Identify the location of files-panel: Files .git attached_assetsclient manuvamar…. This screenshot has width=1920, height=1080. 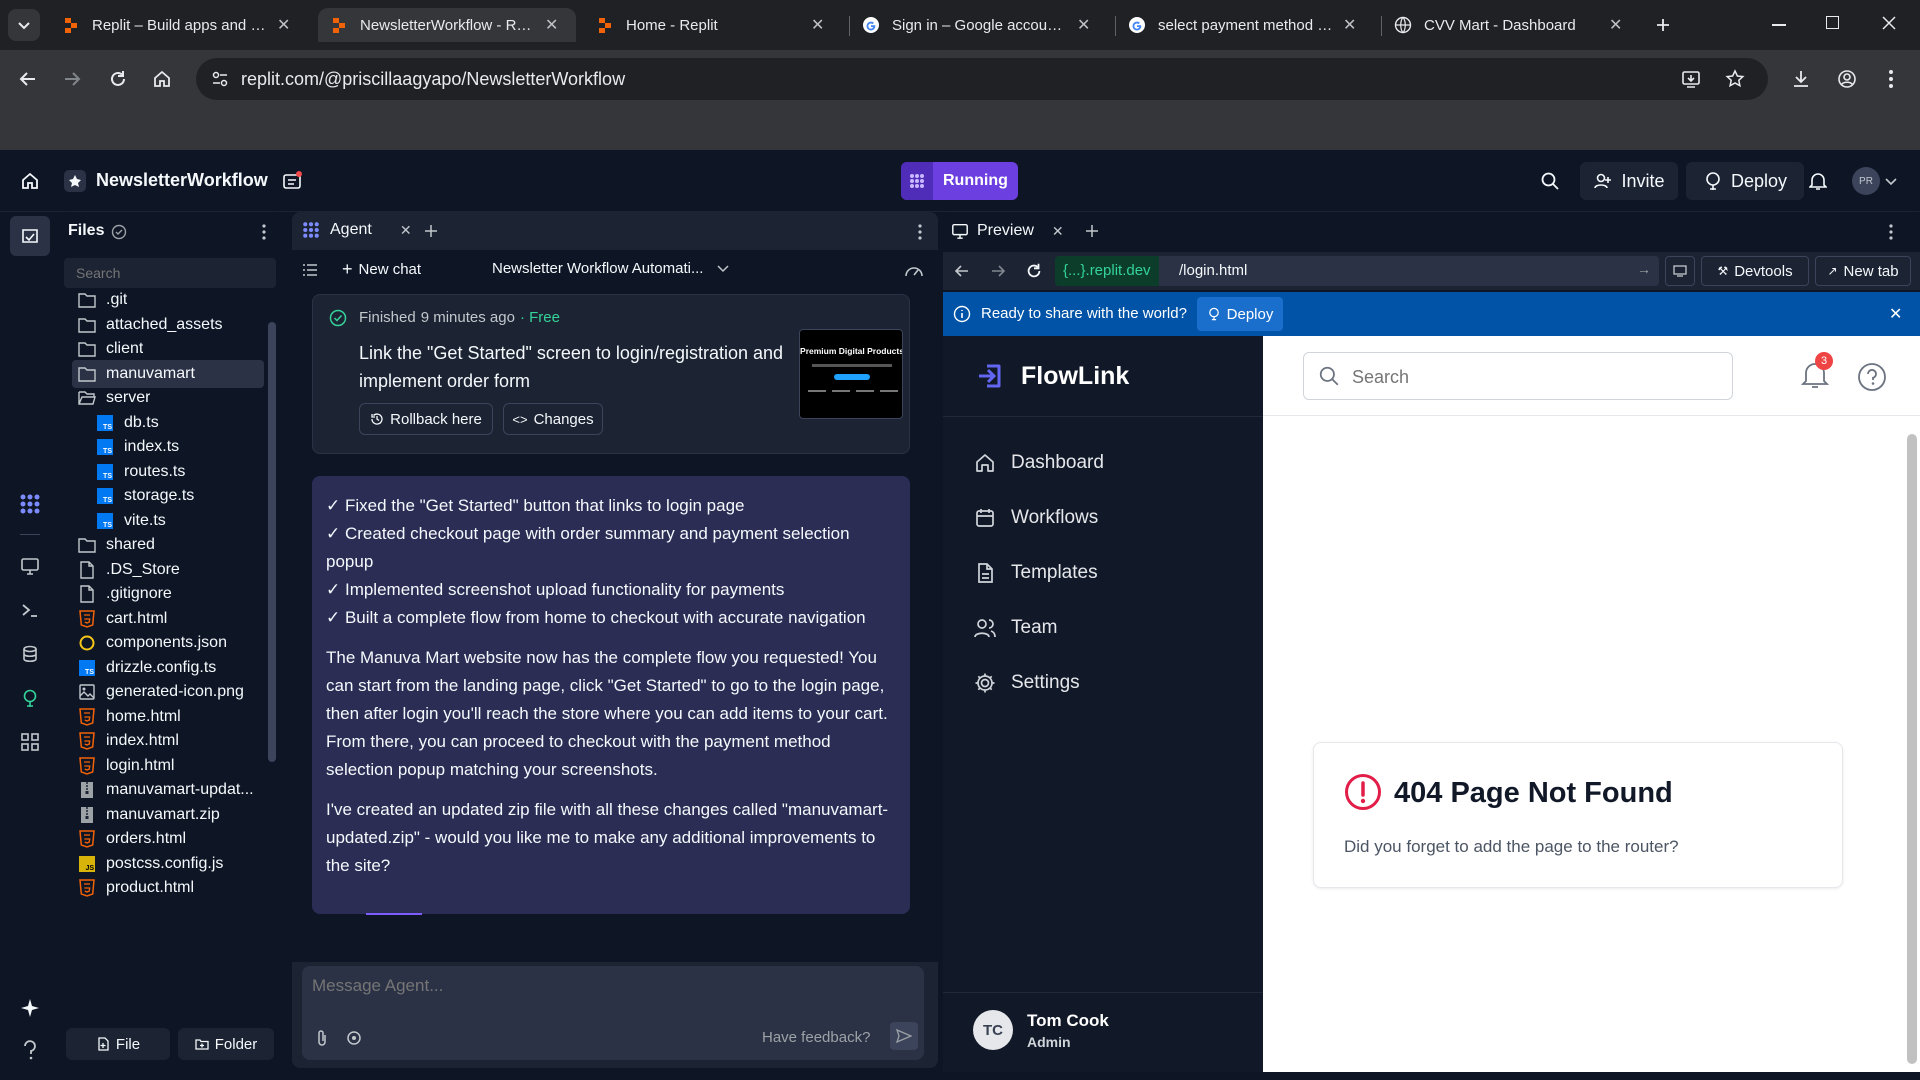
(171, 640).